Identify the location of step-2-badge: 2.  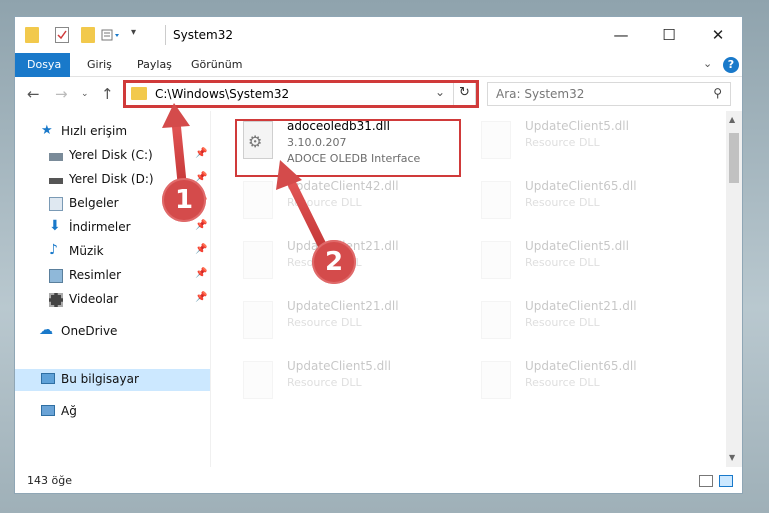
(334, 262).